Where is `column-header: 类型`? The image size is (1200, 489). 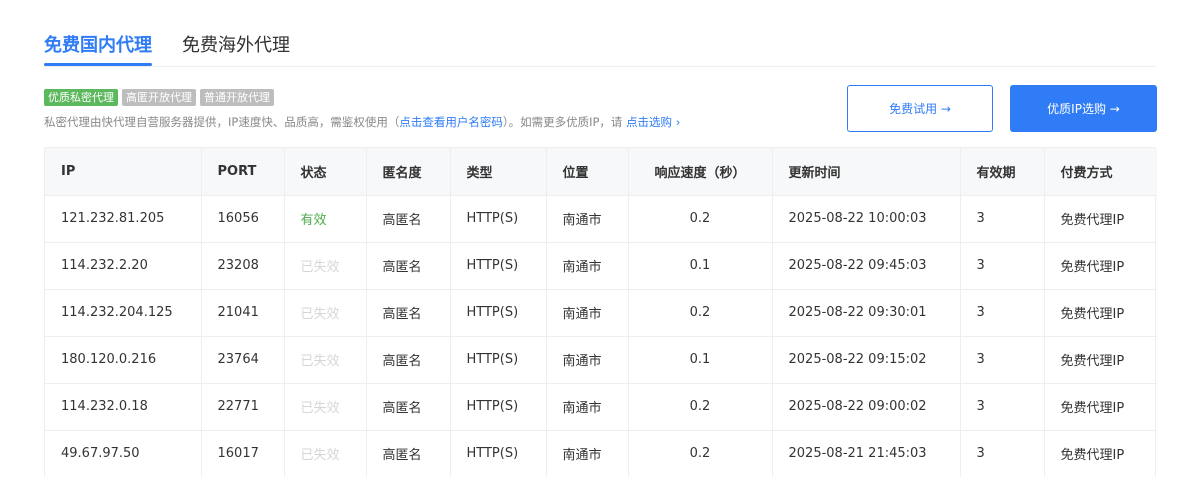 column-header: 类型 is located at coordinates (498, 171).